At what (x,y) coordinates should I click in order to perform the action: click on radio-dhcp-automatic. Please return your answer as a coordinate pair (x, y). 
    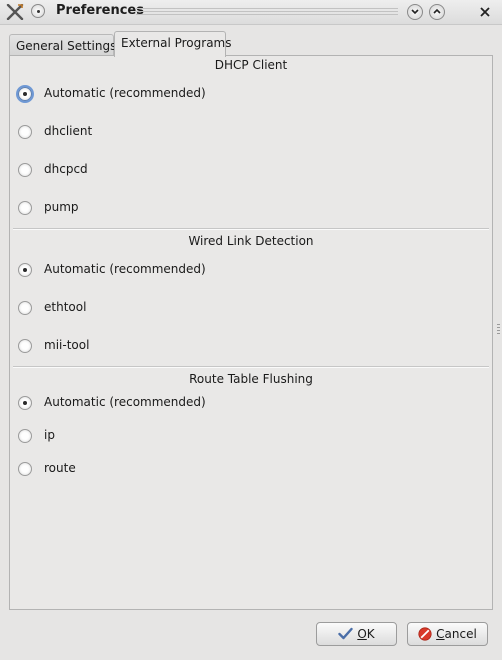
    Looking at the image, I should click on (25, 94).